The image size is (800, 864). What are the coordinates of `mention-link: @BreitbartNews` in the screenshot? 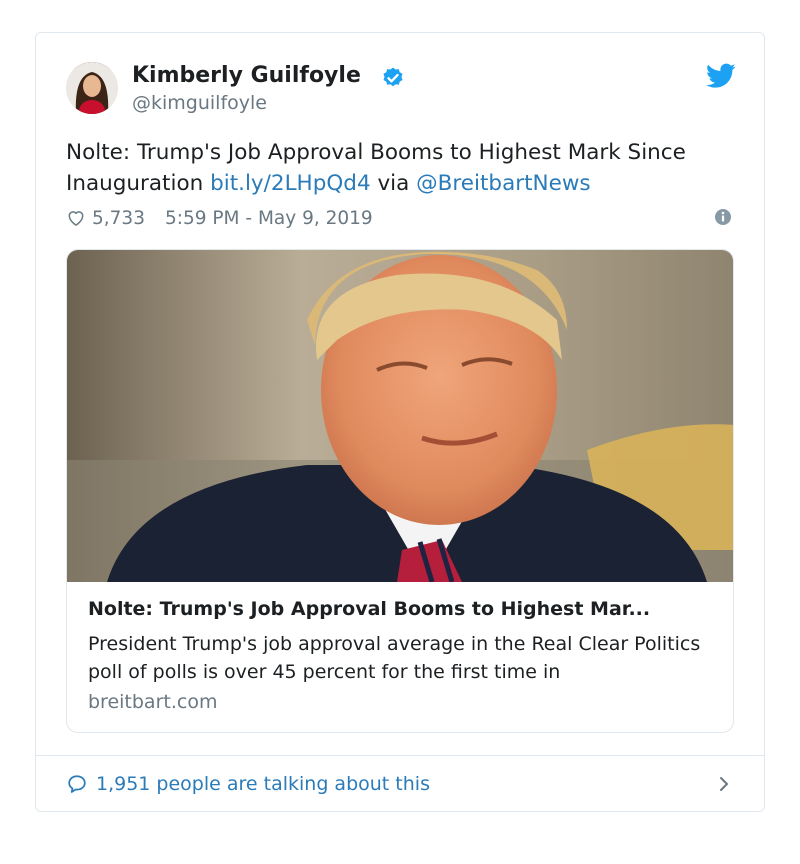 It's located at (503, 183).